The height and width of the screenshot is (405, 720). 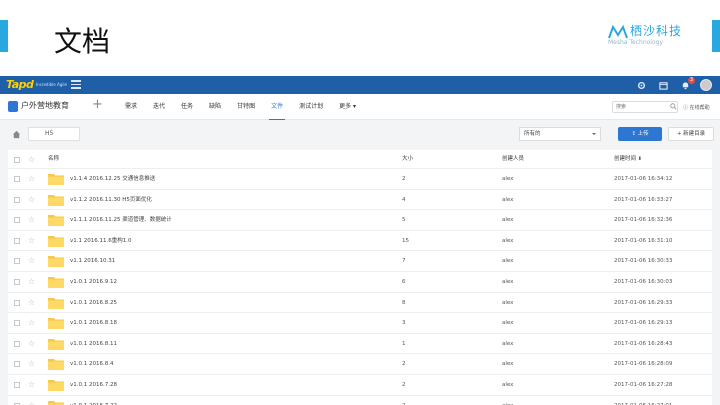 I want to click on project-name: 户外营地教育, so click(x=45, y=105).